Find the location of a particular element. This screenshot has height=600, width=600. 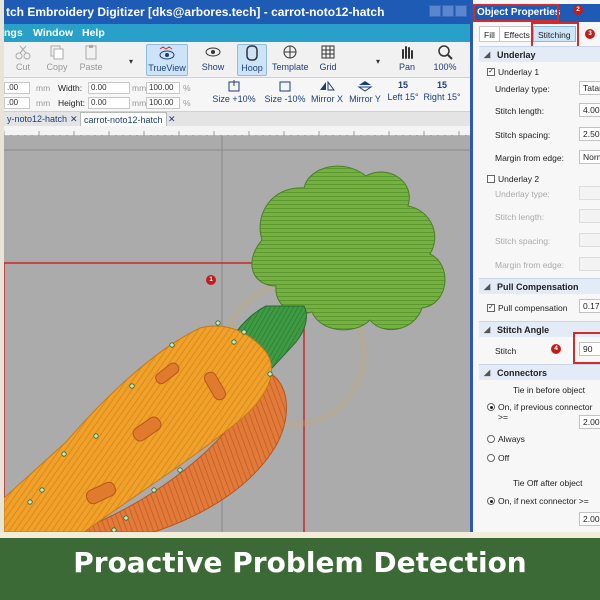

grid-label: Grid is located at coordinates (328, 67).